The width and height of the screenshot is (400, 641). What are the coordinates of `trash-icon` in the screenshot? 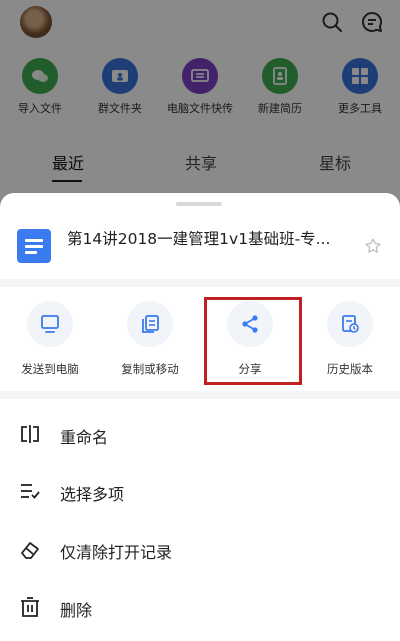 It's located at (30, 607).